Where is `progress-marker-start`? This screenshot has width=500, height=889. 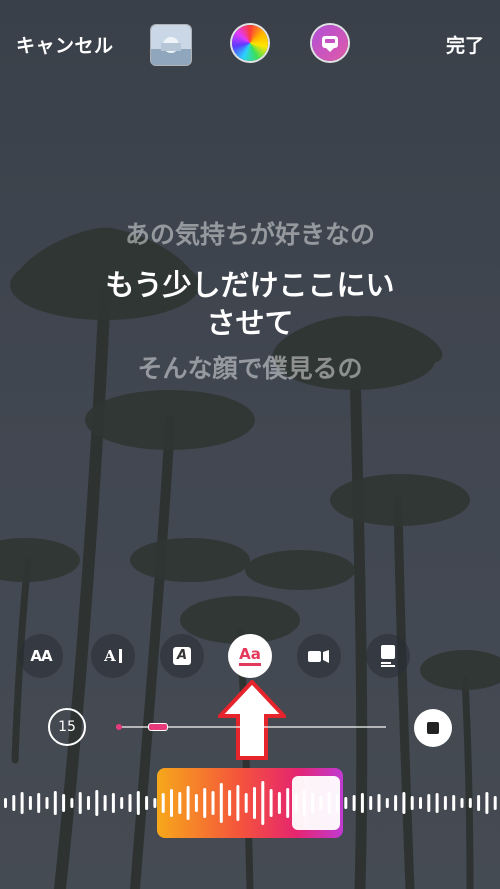 progress-marker-start is located at coordinates (119, 727).